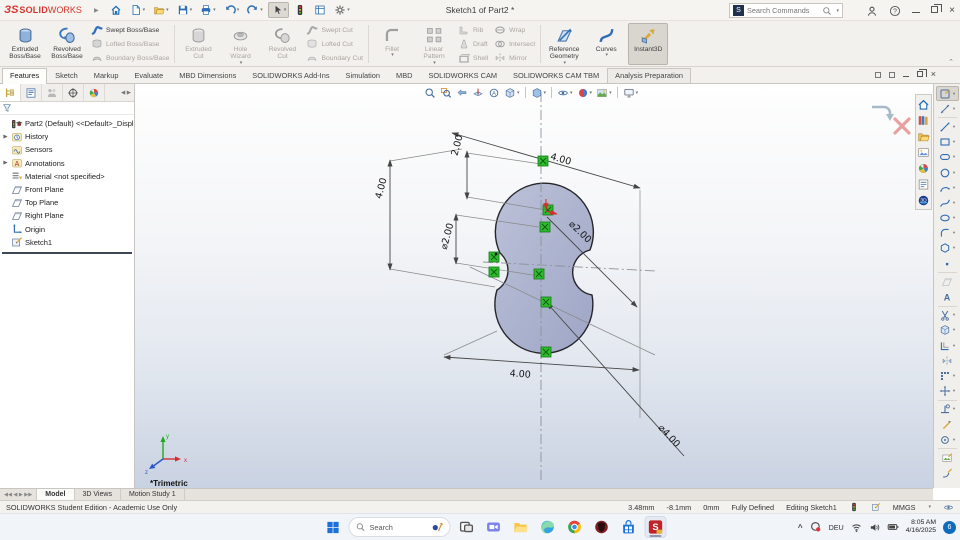 The width and height of the screenshot is (960, 540). I want to click on command-search-input, so click(783, 10).